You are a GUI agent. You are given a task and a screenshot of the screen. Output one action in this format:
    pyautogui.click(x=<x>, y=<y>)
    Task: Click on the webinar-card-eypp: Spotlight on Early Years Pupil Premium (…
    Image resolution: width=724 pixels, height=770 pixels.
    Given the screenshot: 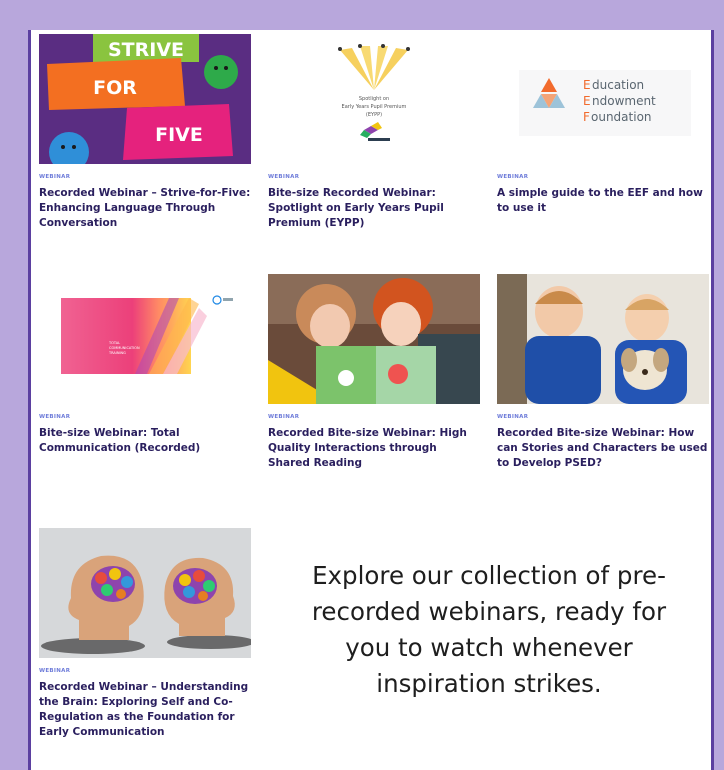 What is the action you would take?
    pyautogui.click(x=374, y=132)
    